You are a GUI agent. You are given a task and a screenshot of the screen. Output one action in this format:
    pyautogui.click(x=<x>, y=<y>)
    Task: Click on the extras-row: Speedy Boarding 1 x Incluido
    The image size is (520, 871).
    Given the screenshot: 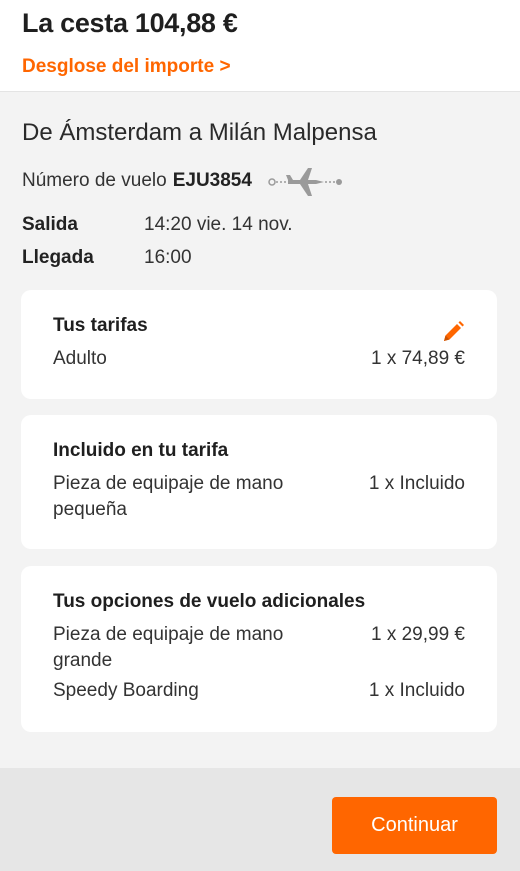 What is the action you would take?
    pyautogui.click(x=259, y=691)
    